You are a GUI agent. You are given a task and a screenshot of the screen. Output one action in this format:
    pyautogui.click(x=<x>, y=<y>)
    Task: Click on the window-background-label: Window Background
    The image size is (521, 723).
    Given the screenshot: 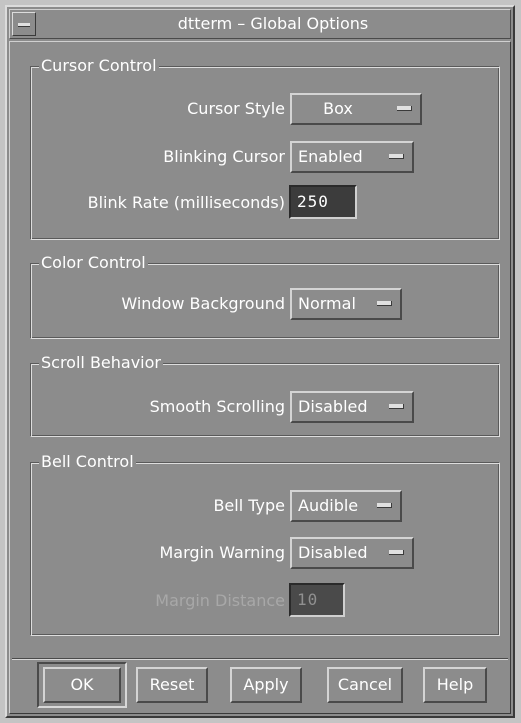 What is the action you would take?
    pyautogui.click(x=203, y=303)
    